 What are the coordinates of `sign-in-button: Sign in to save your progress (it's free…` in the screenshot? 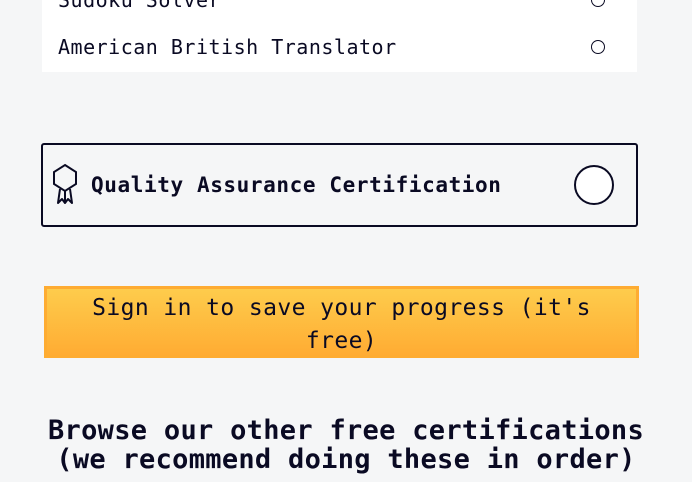 It's located at (341, 322).